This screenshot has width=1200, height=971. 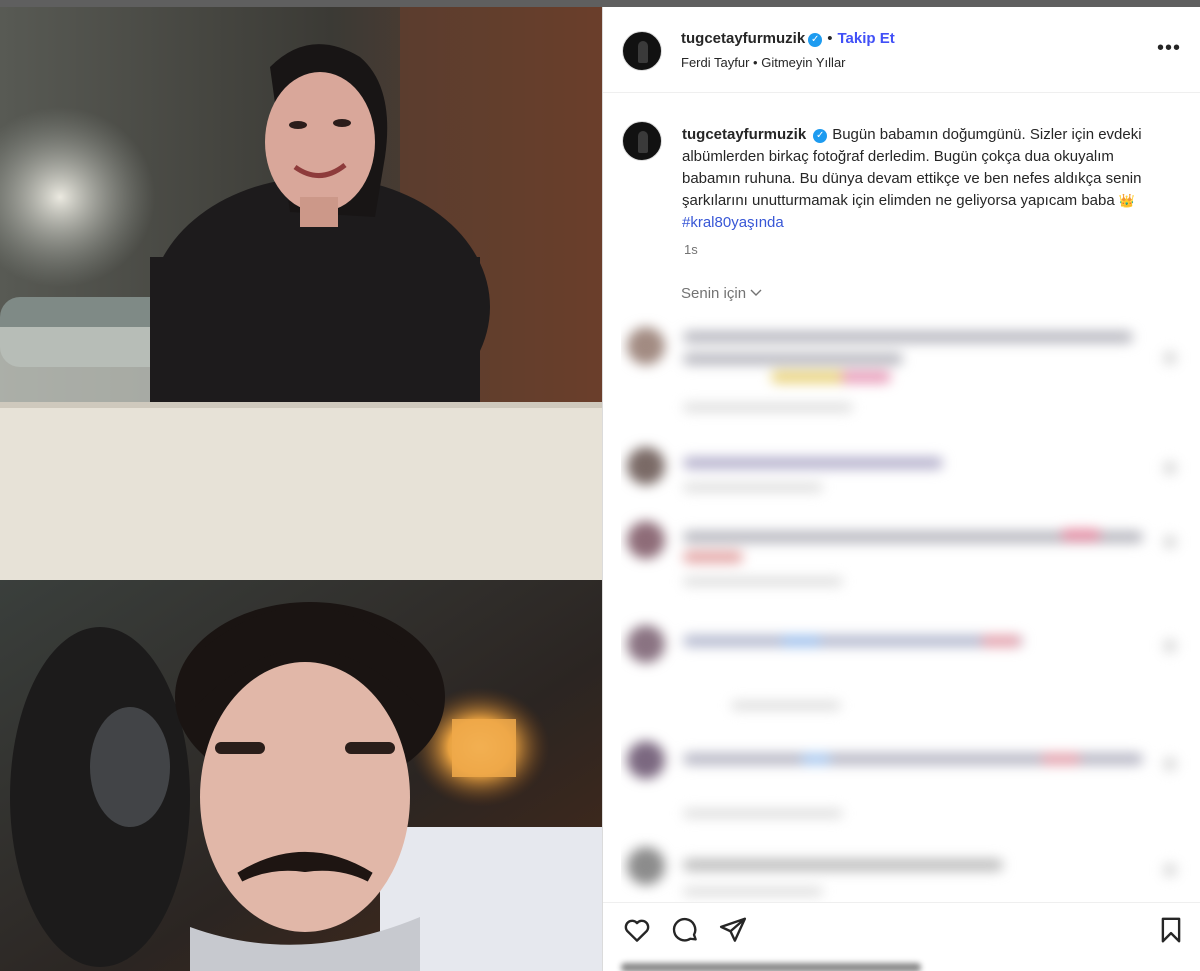 I want to click on more-options-icon: •••, so click(x=1169, y=48).